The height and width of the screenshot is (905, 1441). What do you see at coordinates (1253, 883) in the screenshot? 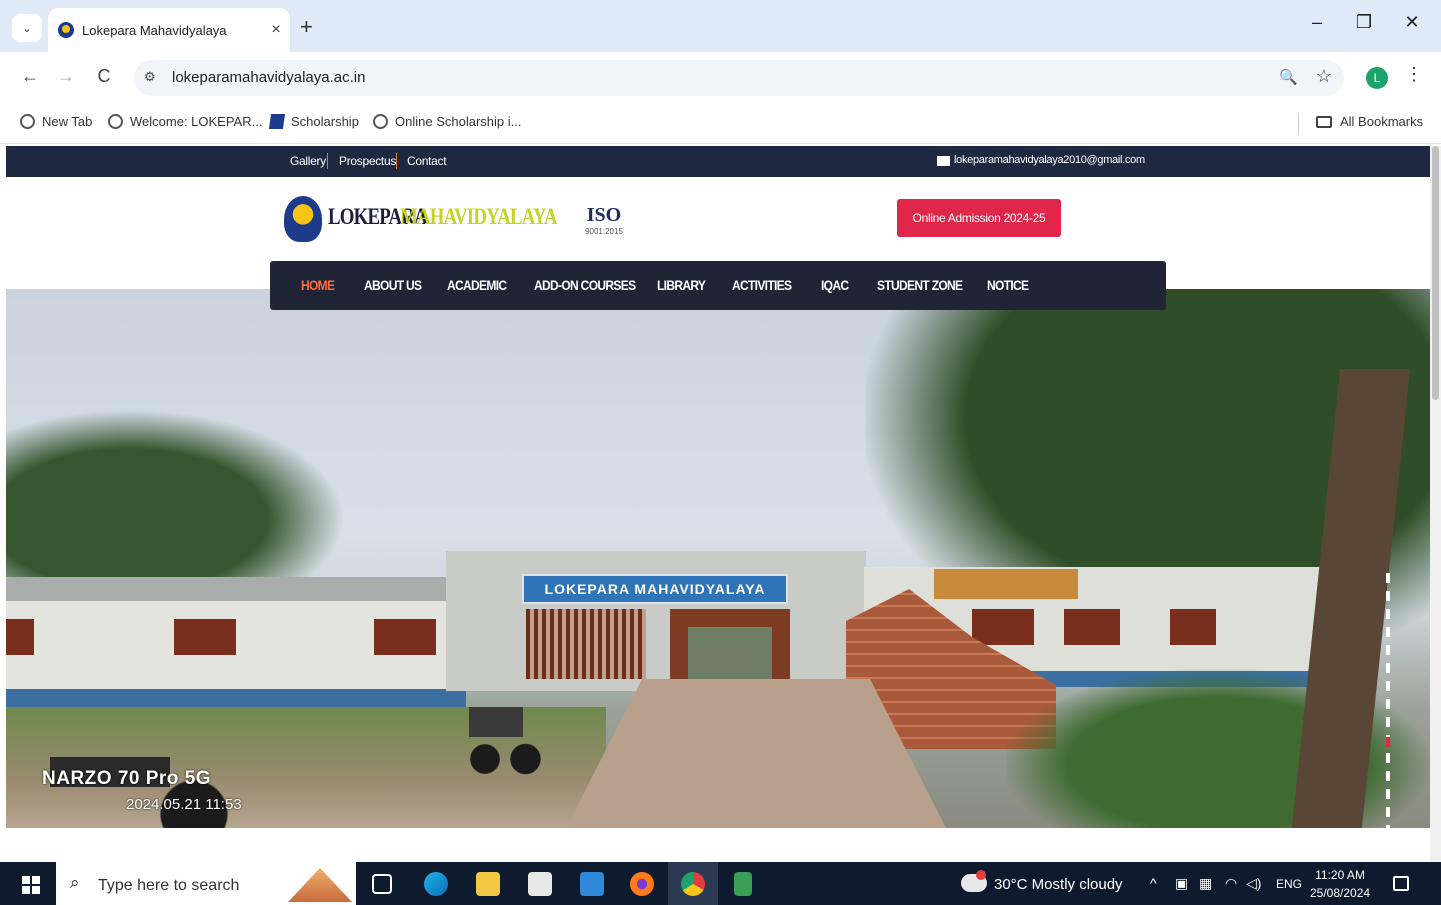
I see `volume-icon: ◁)` at bounding box center [1253, 883].